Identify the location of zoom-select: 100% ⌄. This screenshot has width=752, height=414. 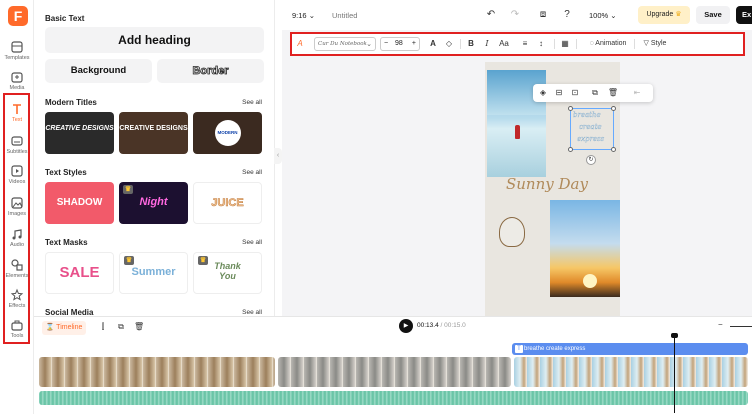
(603, 15).